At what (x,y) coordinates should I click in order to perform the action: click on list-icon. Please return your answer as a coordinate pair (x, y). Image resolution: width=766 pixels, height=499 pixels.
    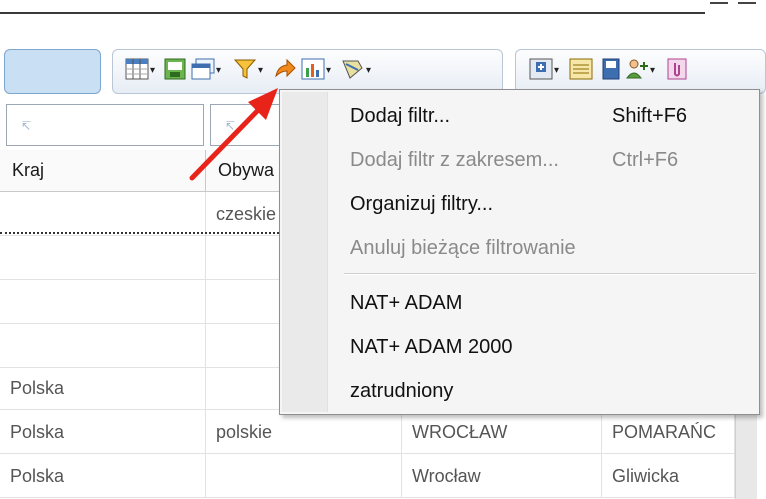
    Looking at the image, I should click on (581, 69).